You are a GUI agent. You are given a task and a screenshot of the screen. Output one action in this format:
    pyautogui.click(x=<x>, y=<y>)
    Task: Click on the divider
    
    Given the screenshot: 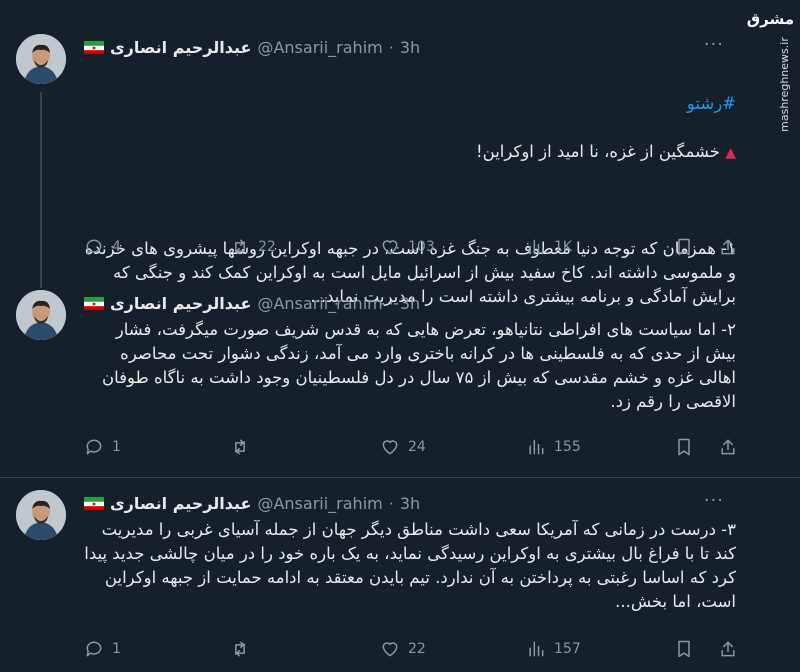 What is the action you would take?
    pyautogui.click(x=400, y=477)
    